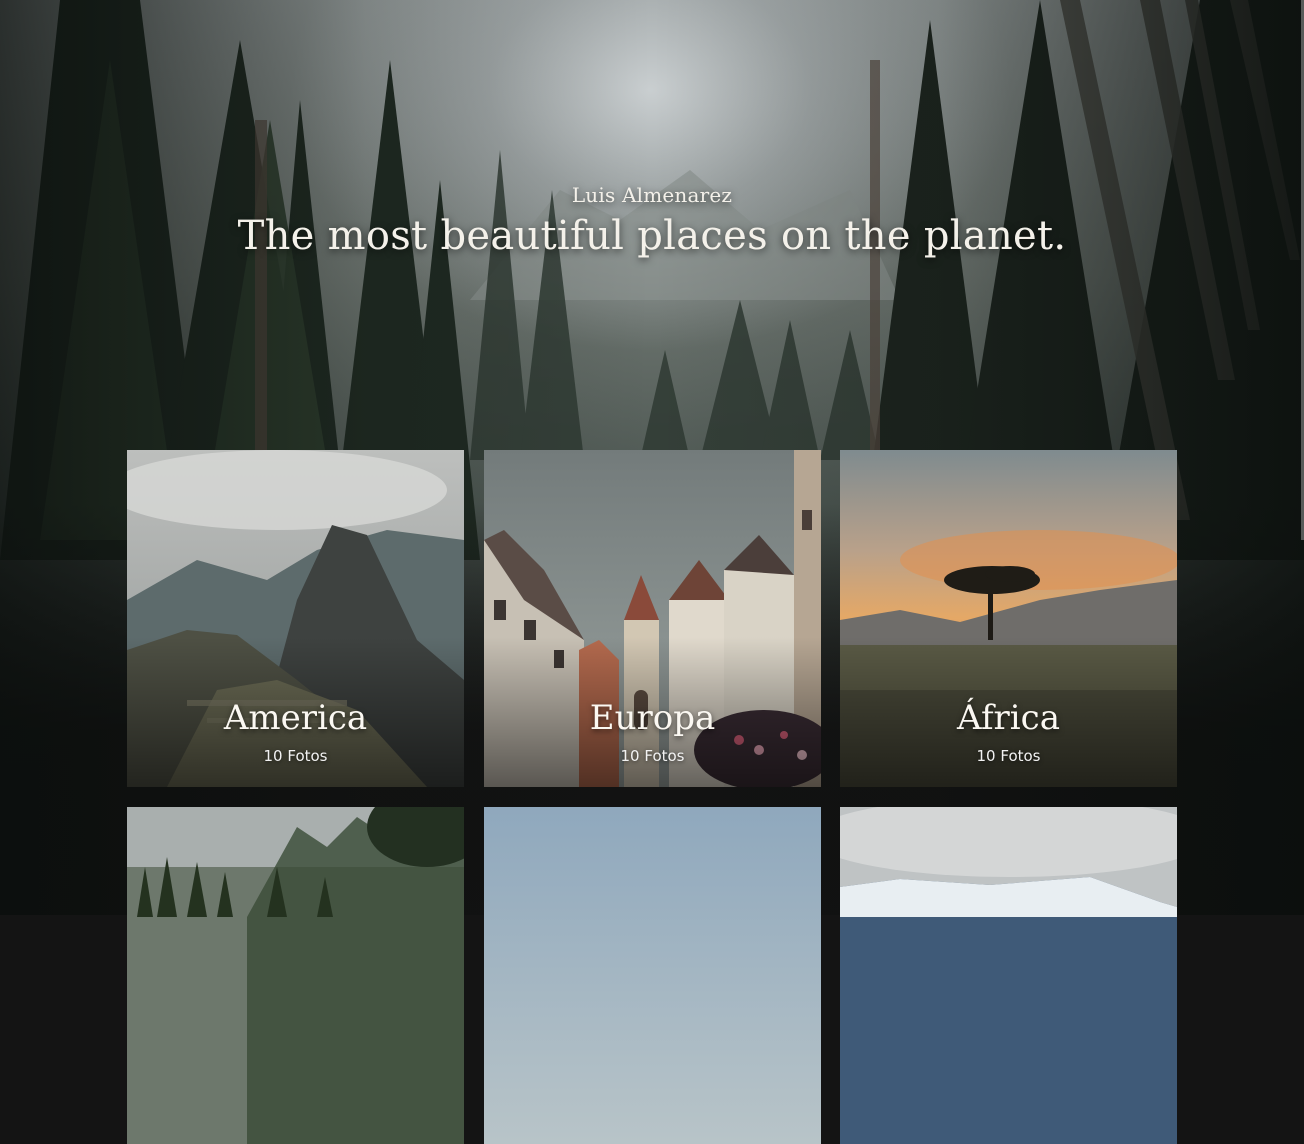  Describe the element at coordinates (1008, 718) in the screenshot. I see `card-title: África` at that location.